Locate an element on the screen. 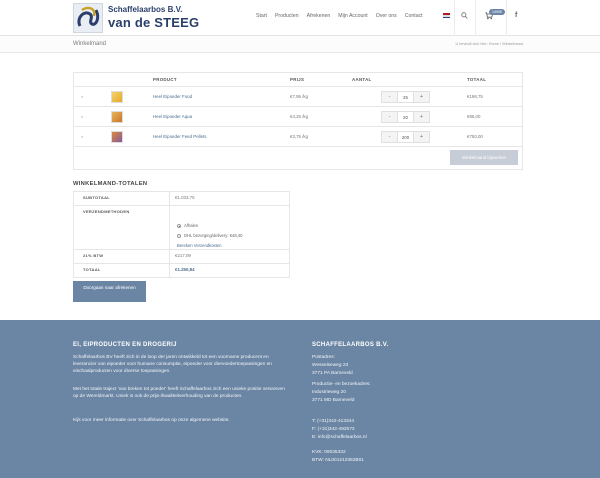 This screenshot has height=478, width=600. quantity-stepper: - 200 + is located at coordinates (405, 137).